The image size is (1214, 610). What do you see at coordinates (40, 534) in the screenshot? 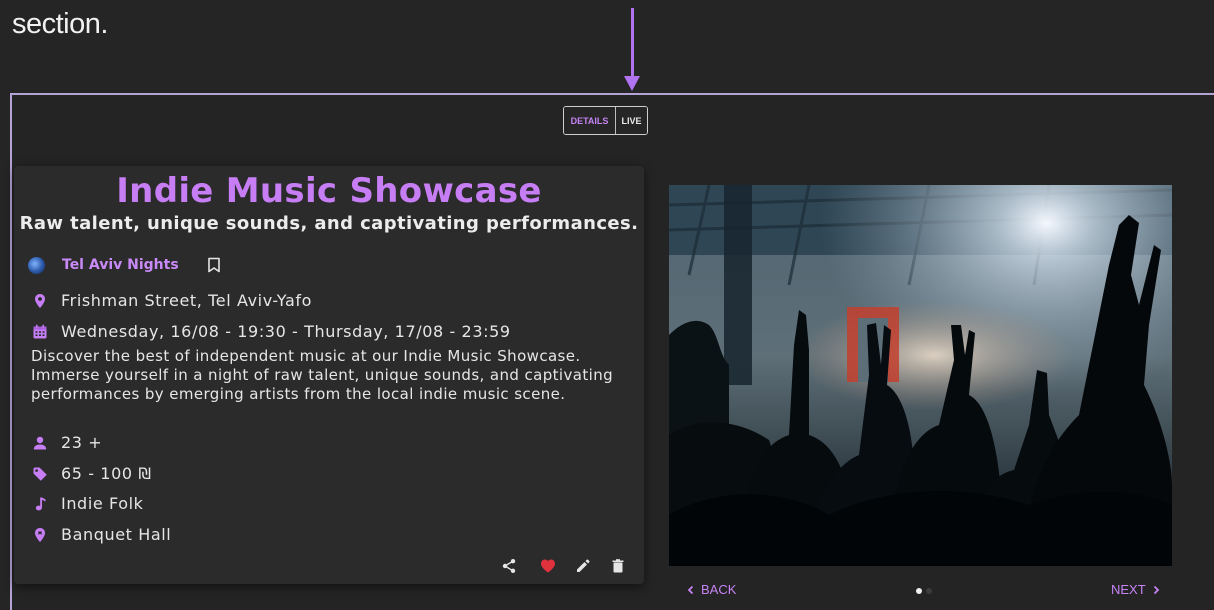
I see `venue-pin-icon` at bounding box center [40, 534].